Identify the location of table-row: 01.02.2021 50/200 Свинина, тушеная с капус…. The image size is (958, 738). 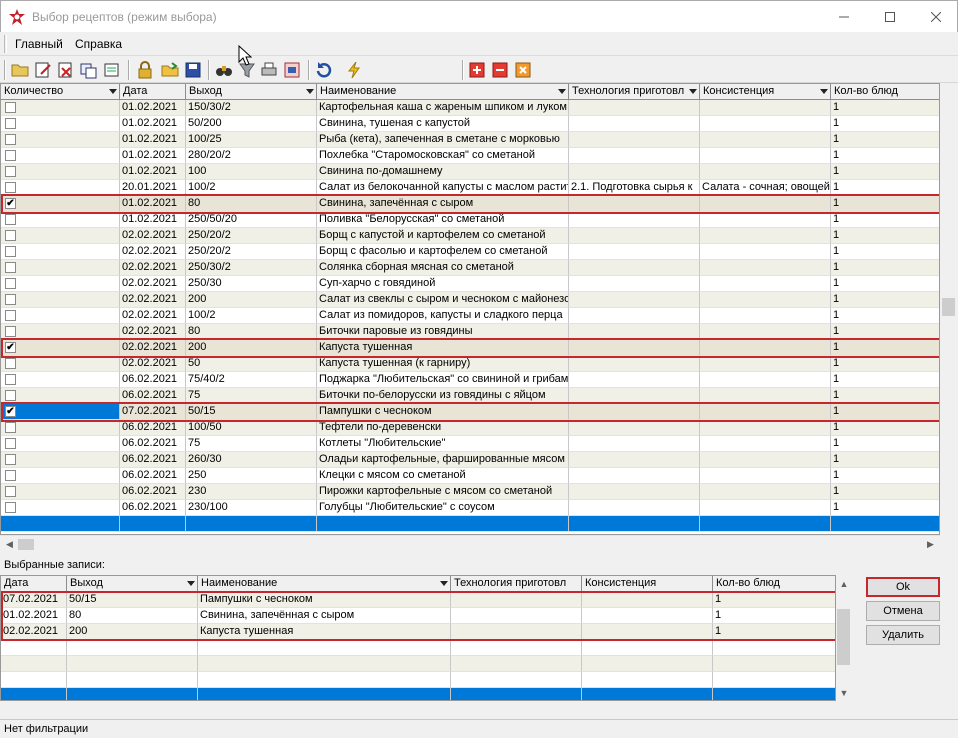
(470, 124).